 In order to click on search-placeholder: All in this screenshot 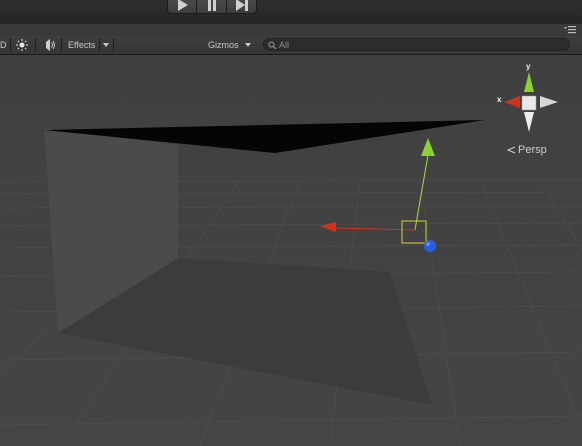, I will do `click(284, 44)`.